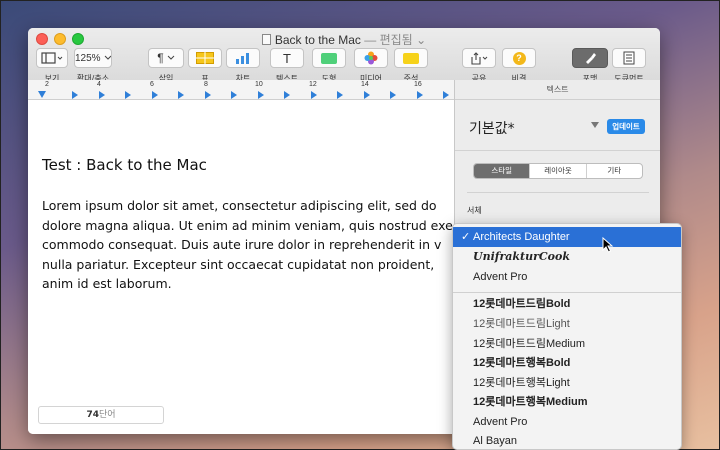 The image size is (720, 450). What do you see at coordinates (365, 84) in the screenshot?
I see `ruler-number: 14` at bounding box center [365, 84].